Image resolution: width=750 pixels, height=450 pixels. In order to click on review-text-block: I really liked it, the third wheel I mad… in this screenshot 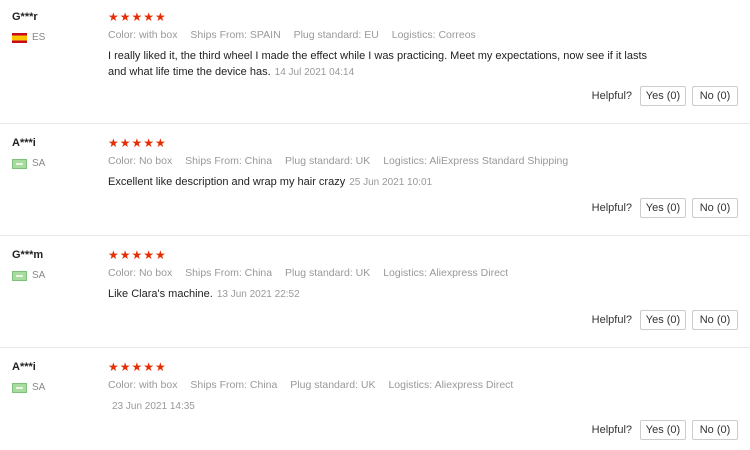, I will do `click(378, 64)`.